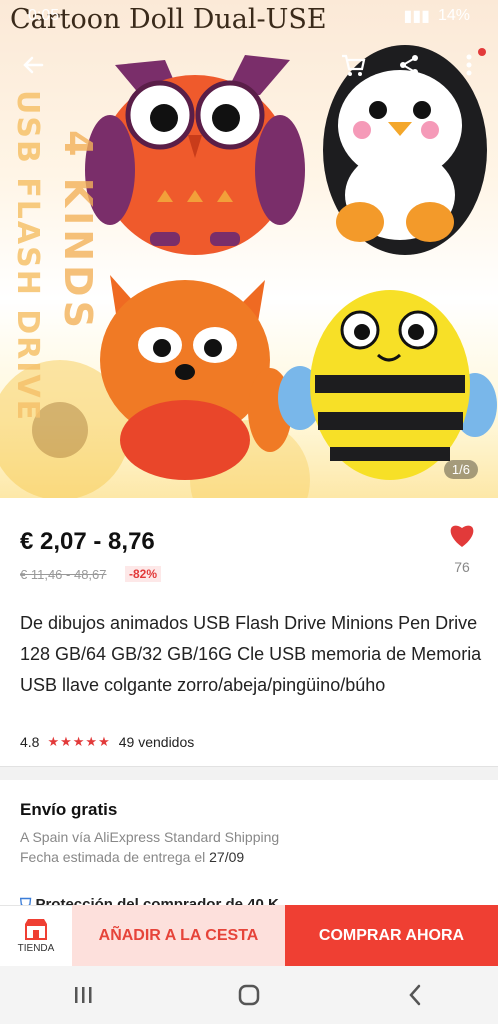 The height and width of the screenshot is (1024, 498). Describe the element at coordinates (87, 541) in the screenshot. I see `price-range: € 2,07 - 8,76` at that location.